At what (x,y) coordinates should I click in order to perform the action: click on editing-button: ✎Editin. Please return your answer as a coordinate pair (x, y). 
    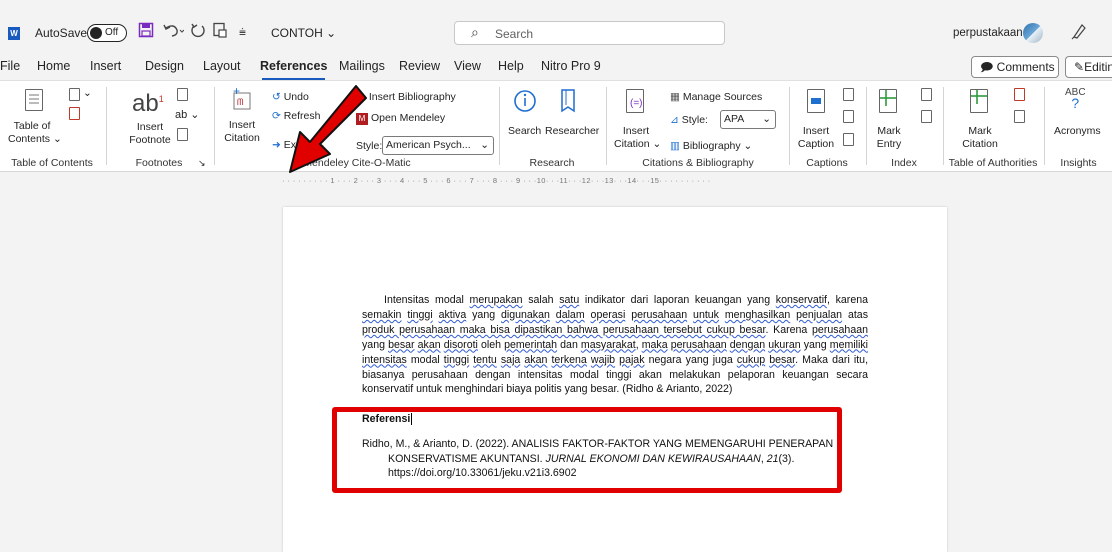
    Looking at the image, I should click on (1088, 67).